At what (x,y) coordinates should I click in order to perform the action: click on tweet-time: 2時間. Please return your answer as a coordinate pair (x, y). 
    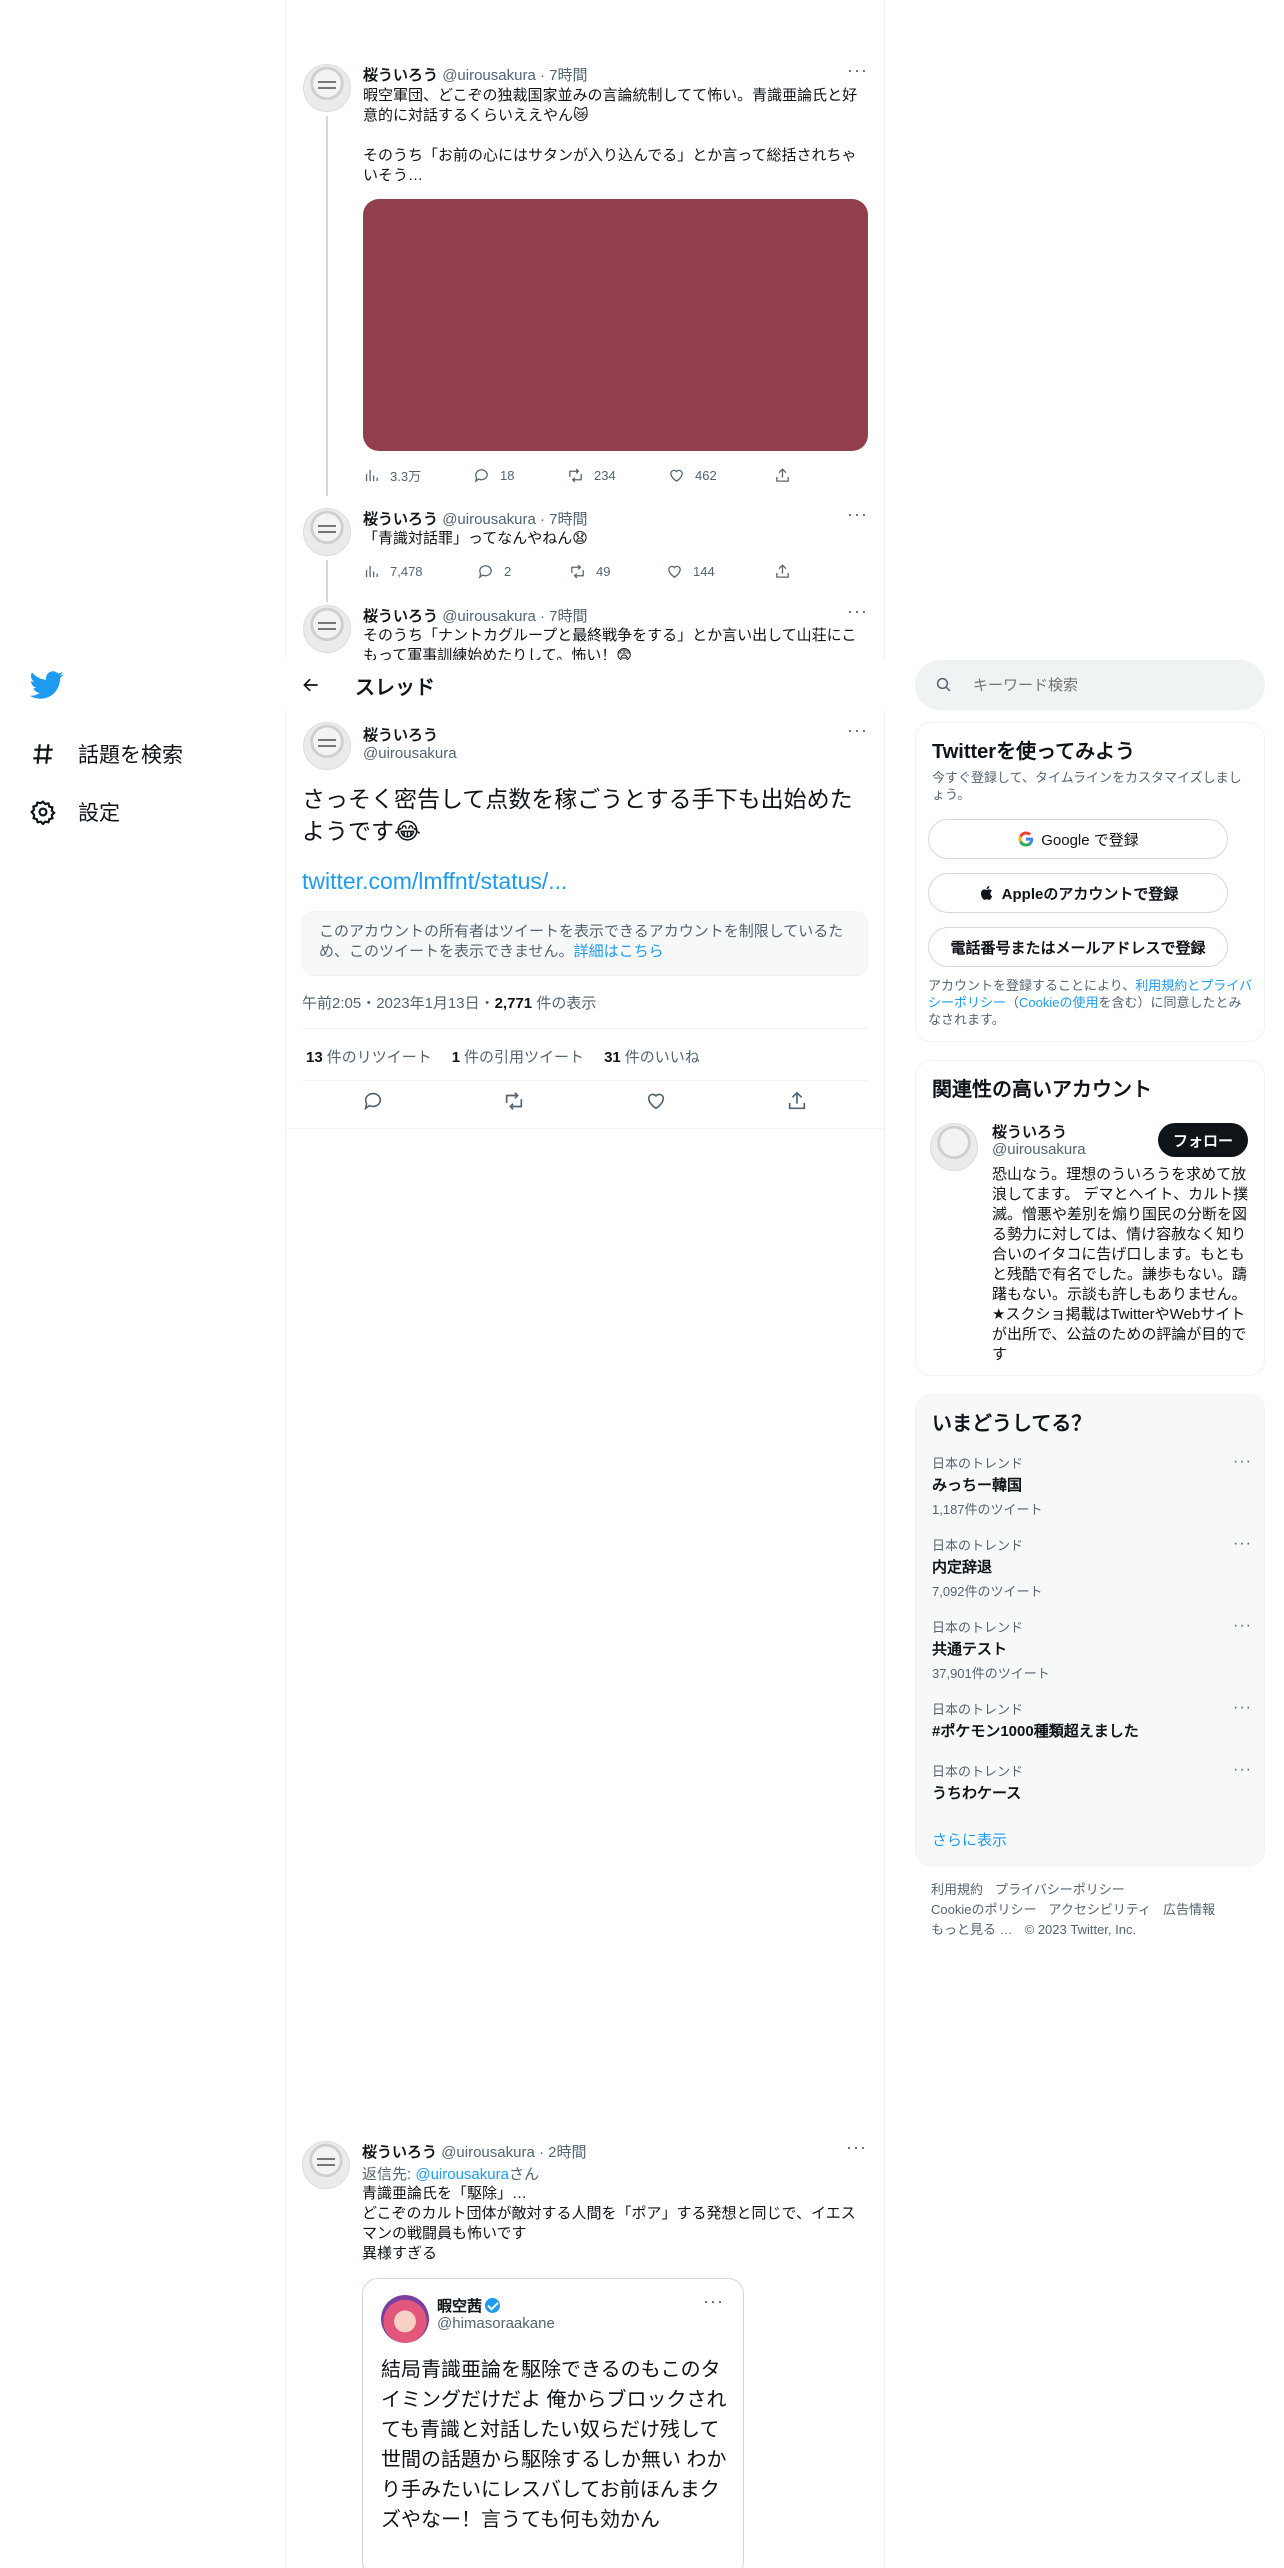
    Looking at the image, I should click on (567, 2152).